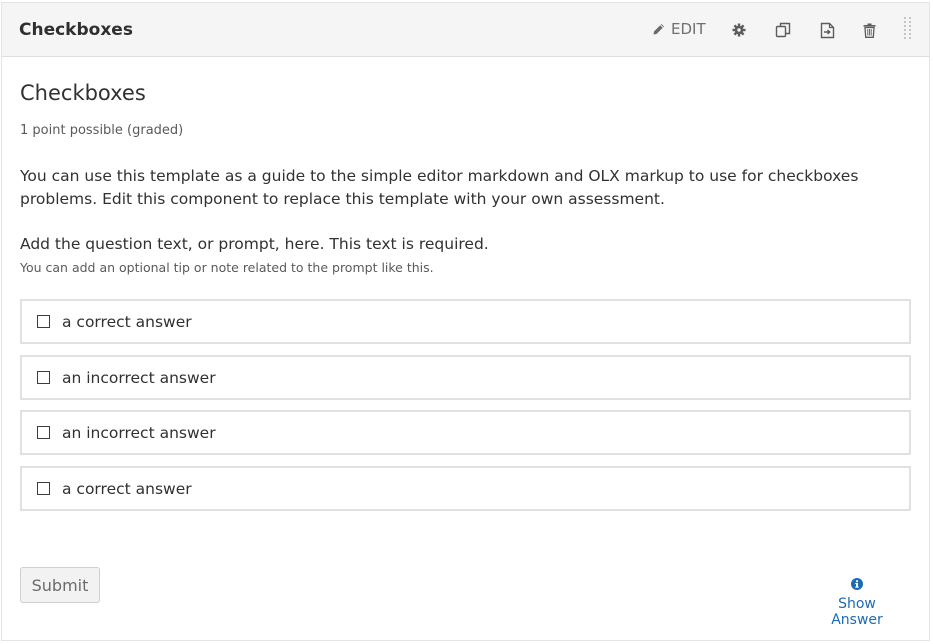  I want to click on move-button, so click(827, 30).